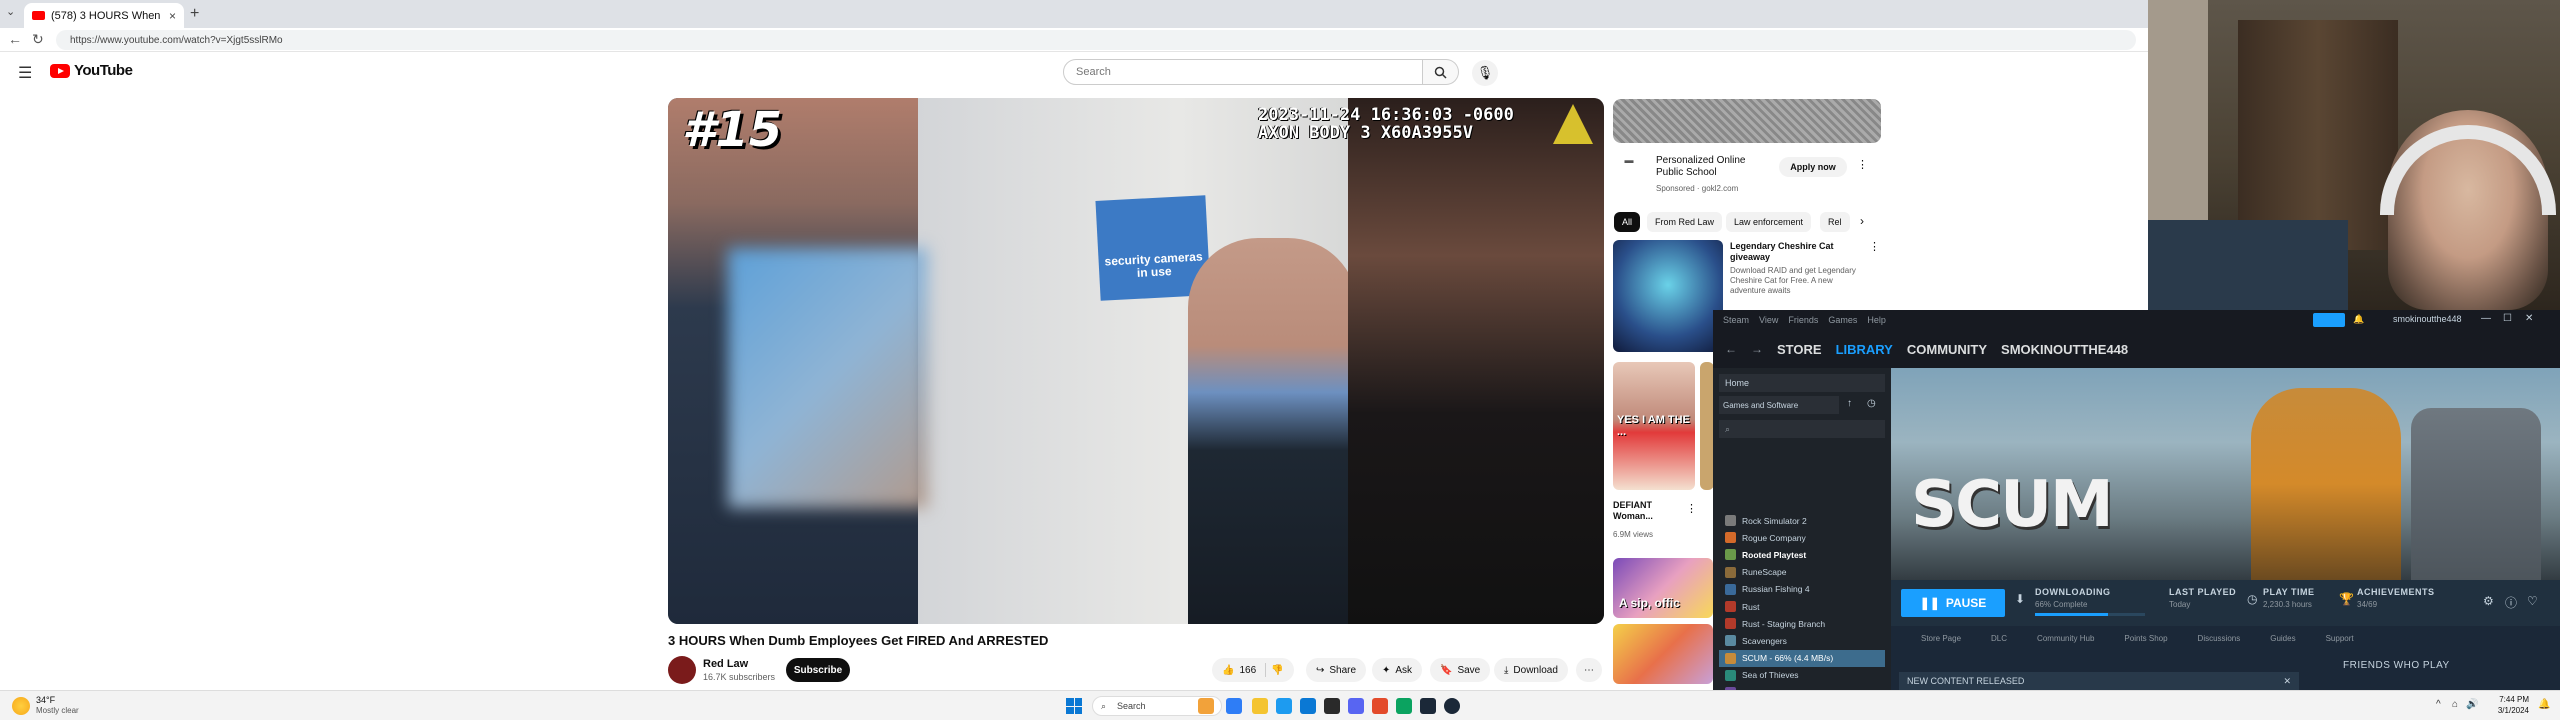 Image resolution: width=2560 pixels, height=720 pixels. What do you see at coordinates (1802, 554) in the screenshot?
I see `steam-game-item: Rooted Playtest` at bounding box center [1802, 554].